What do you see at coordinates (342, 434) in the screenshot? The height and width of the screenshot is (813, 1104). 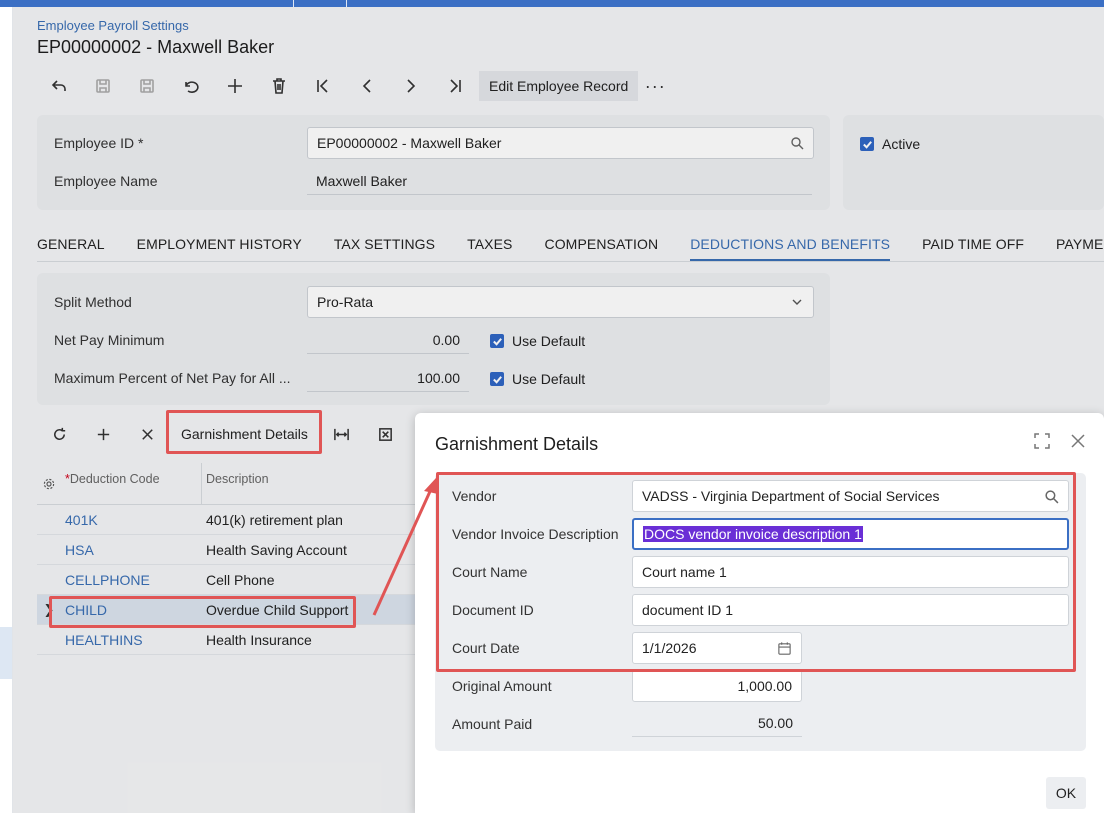 I see `fit-columns-icon` at bounding box center [342, 434].